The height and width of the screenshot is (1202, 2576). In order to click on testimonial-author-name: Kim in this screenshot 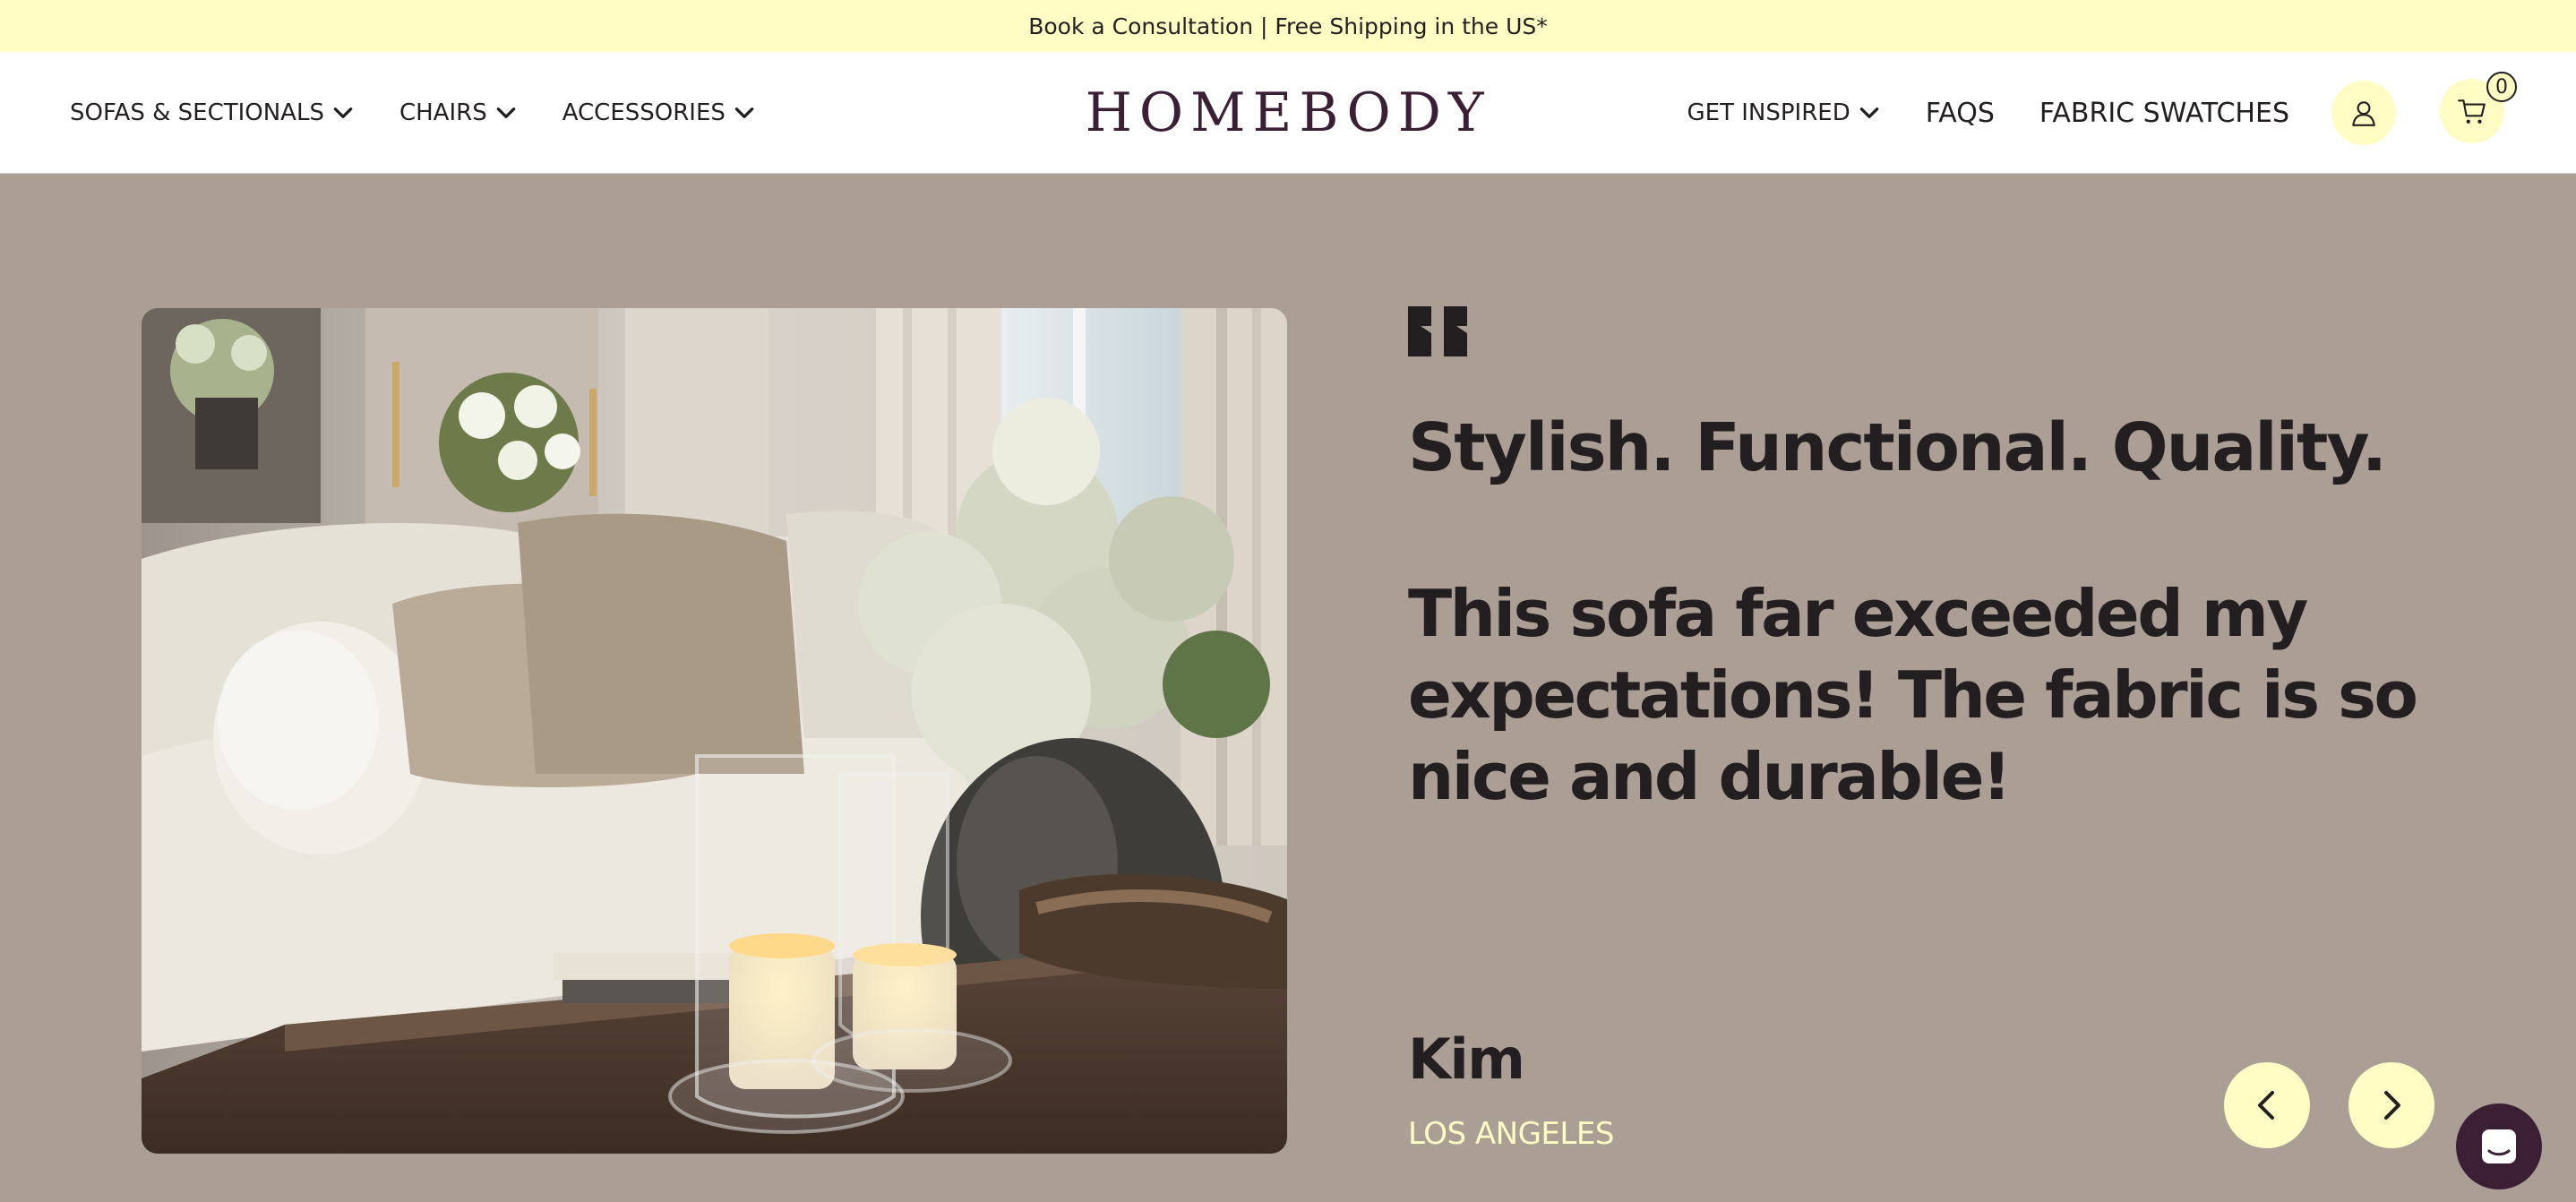, I will do `click(1466, 1059)`.